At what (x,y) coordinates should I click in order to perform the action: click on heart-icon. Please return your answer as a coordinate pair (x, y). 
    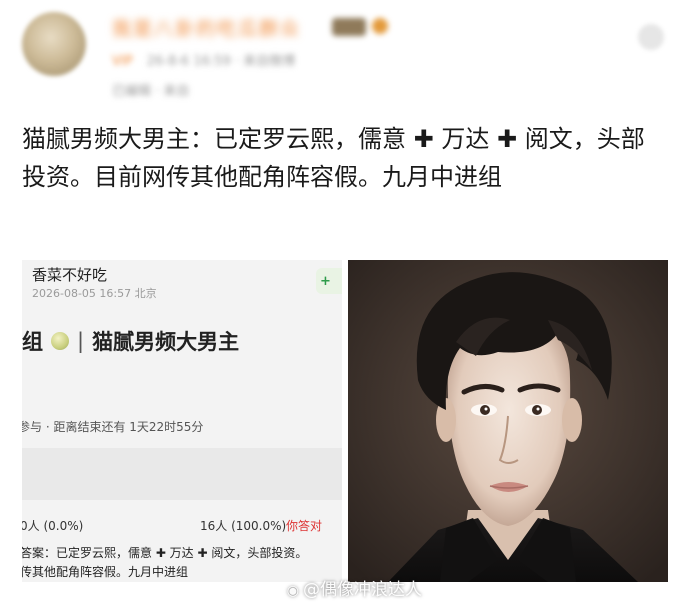
    Looking at the image, I should click on (380, 26).